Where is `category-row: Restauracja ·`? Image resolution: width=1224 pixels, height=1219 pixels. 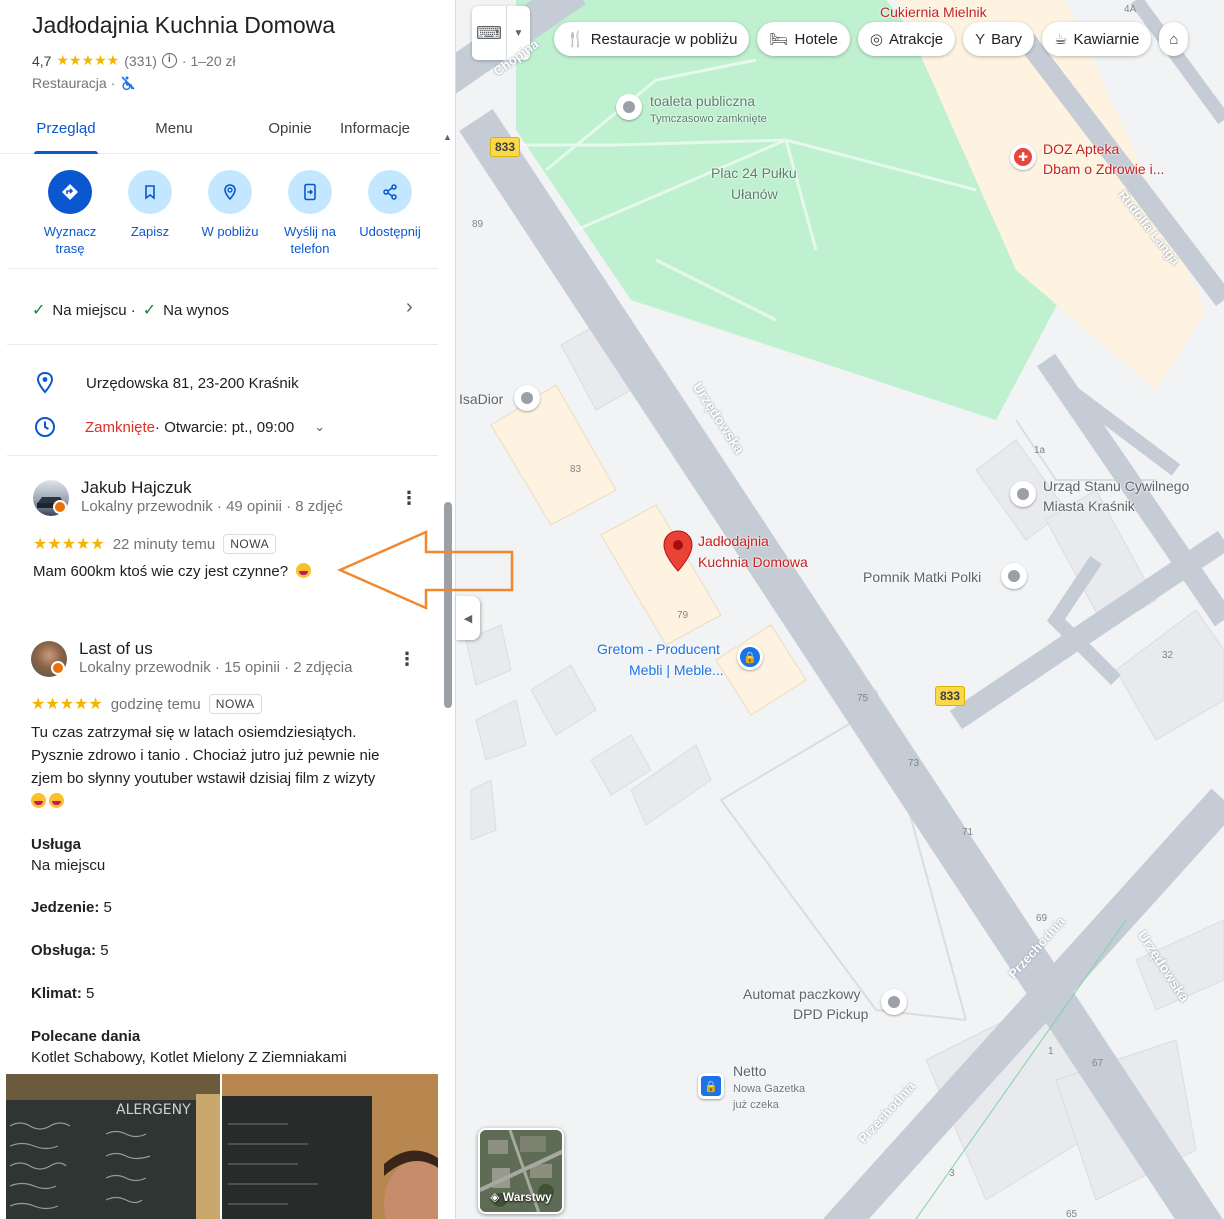 category-row: Restauracja · is located at coordinates (84, 83).